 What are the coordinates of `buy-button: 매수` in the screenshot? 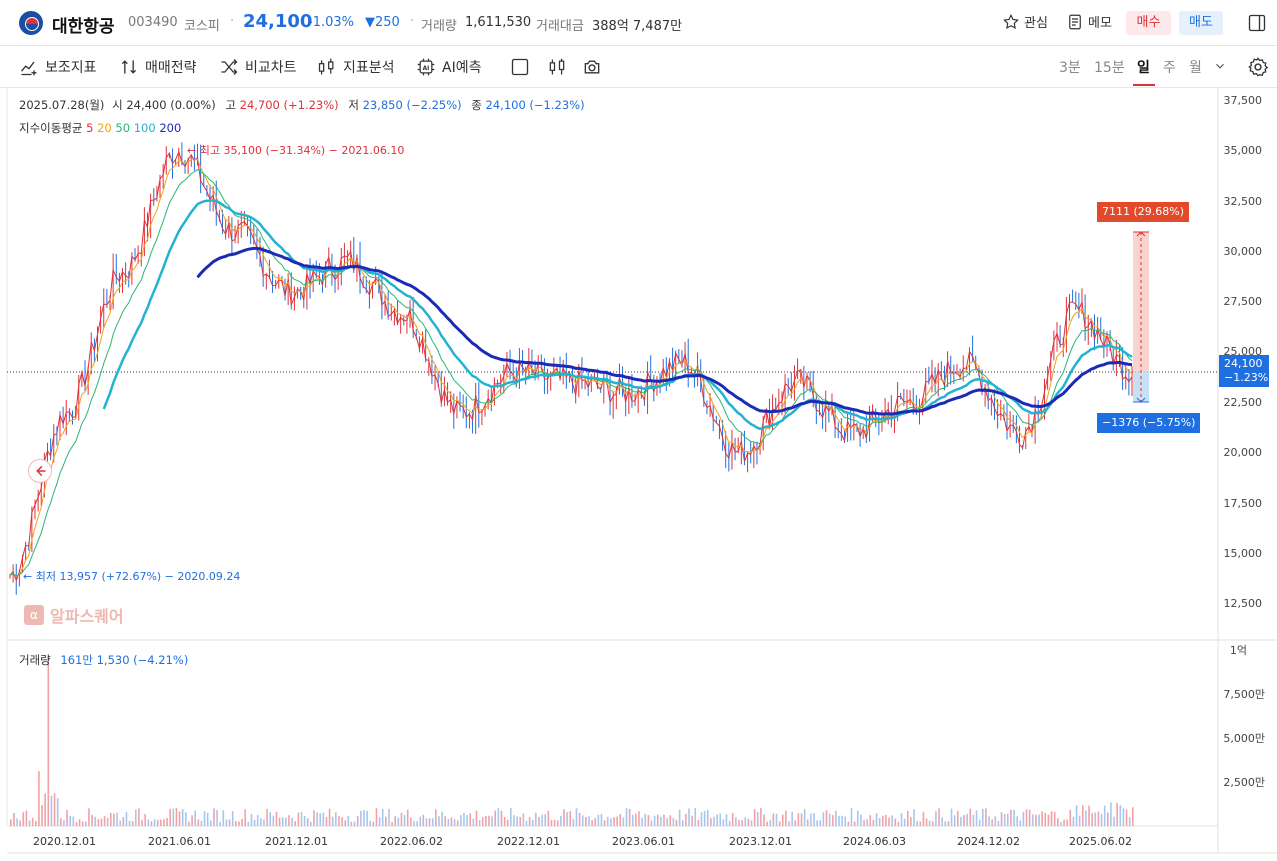 It's located at (1148, 23).